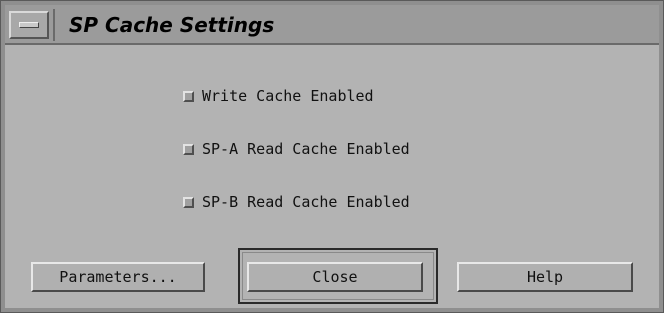 This screenshot has width=664, height=313. I want to click on sp-a-read-cache-checkbox-row: SP-A Read Cache Enabled, so click(296, 149).